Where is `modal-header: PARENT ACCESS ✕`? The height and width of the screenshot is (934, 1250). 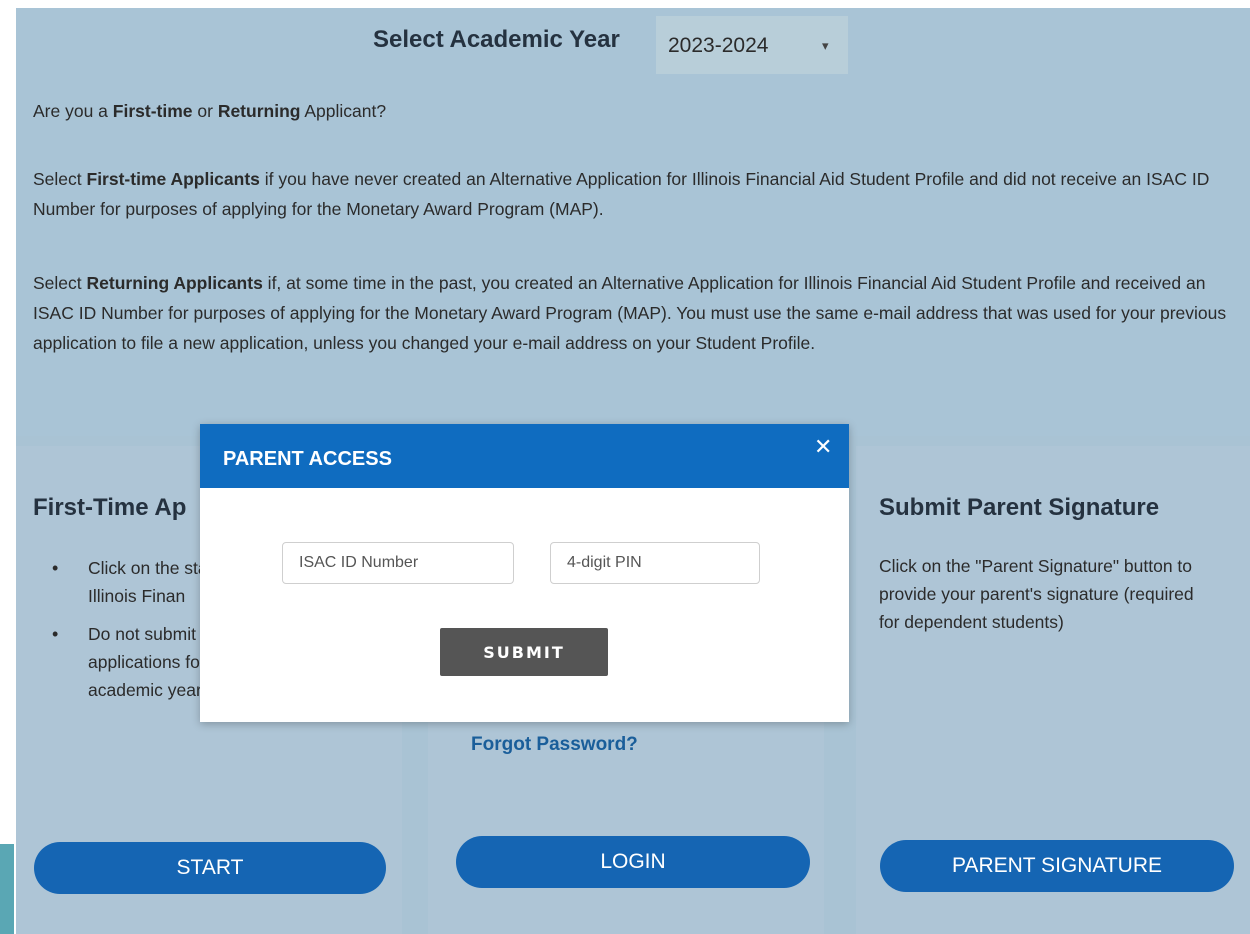 modal-header: PARENT ACCESS ✕ is located at coordinates (524, 456).